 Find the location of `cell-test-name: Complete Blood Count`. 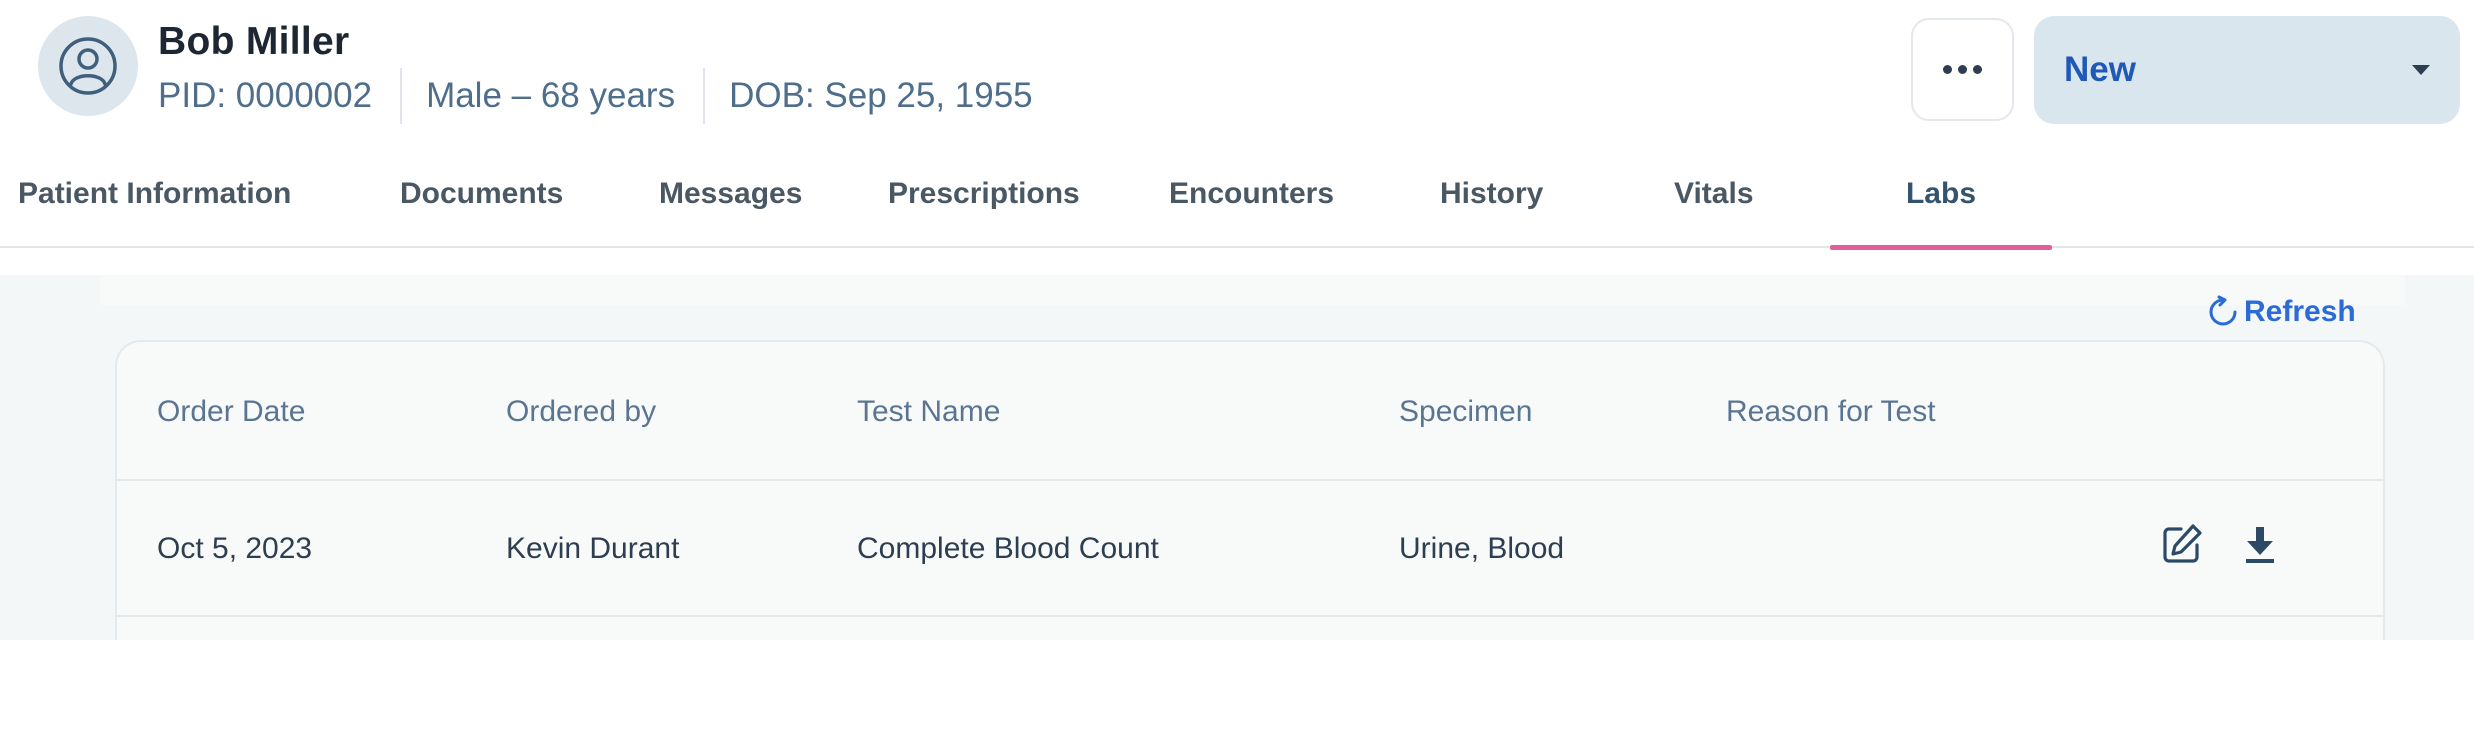

cell-test-name: Complete Blood Count is located at coordinates (1008, 548).